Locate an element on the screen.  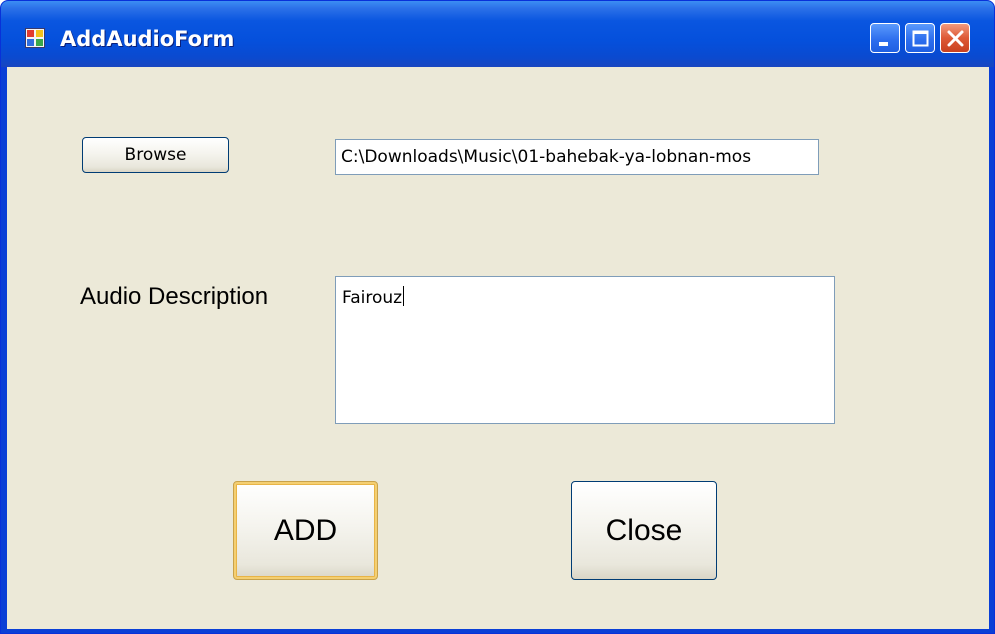
maximize-button is located at coordinates (920, 38).